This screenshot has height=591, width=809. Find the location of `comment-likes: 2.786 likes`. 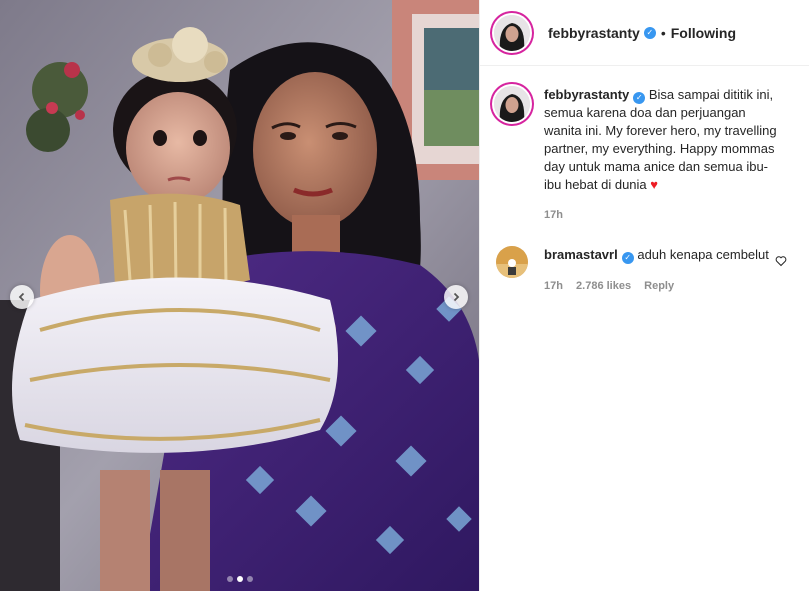

comment-likes: 2.786 likes is located at coordinates (603, 286).